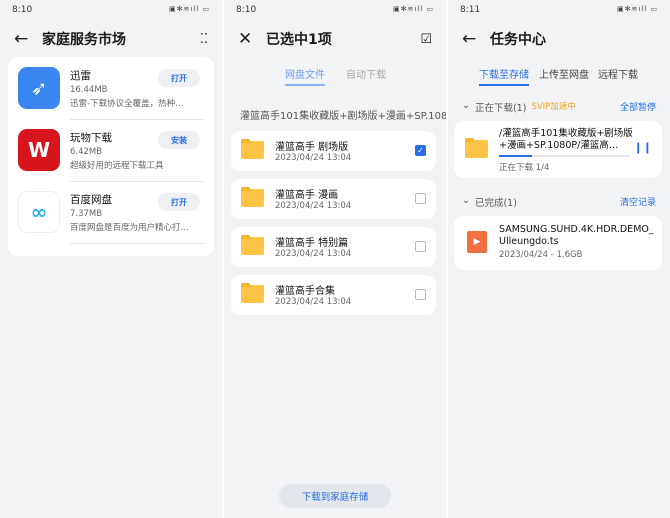 This screenshot has width=670, height=518. What do you see at coordinates (518, 40) in the screenshot?
I see `page-title: 任务中心` at bounding box center [518, 40].